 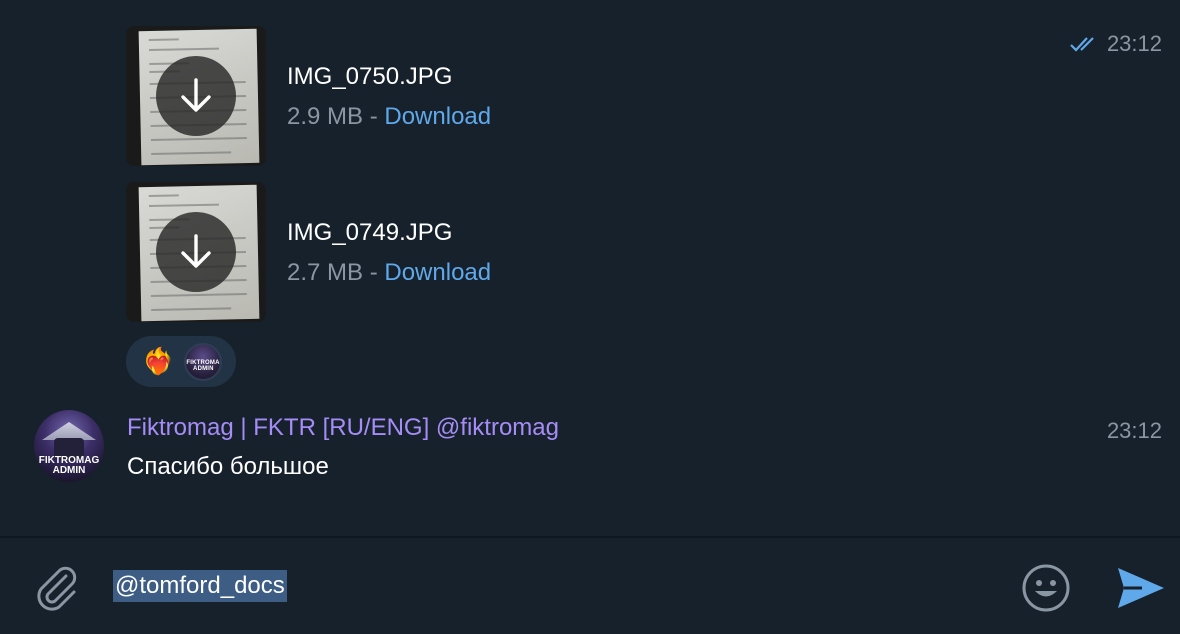 I want to click on attach-button, so click(x=56, y=587).